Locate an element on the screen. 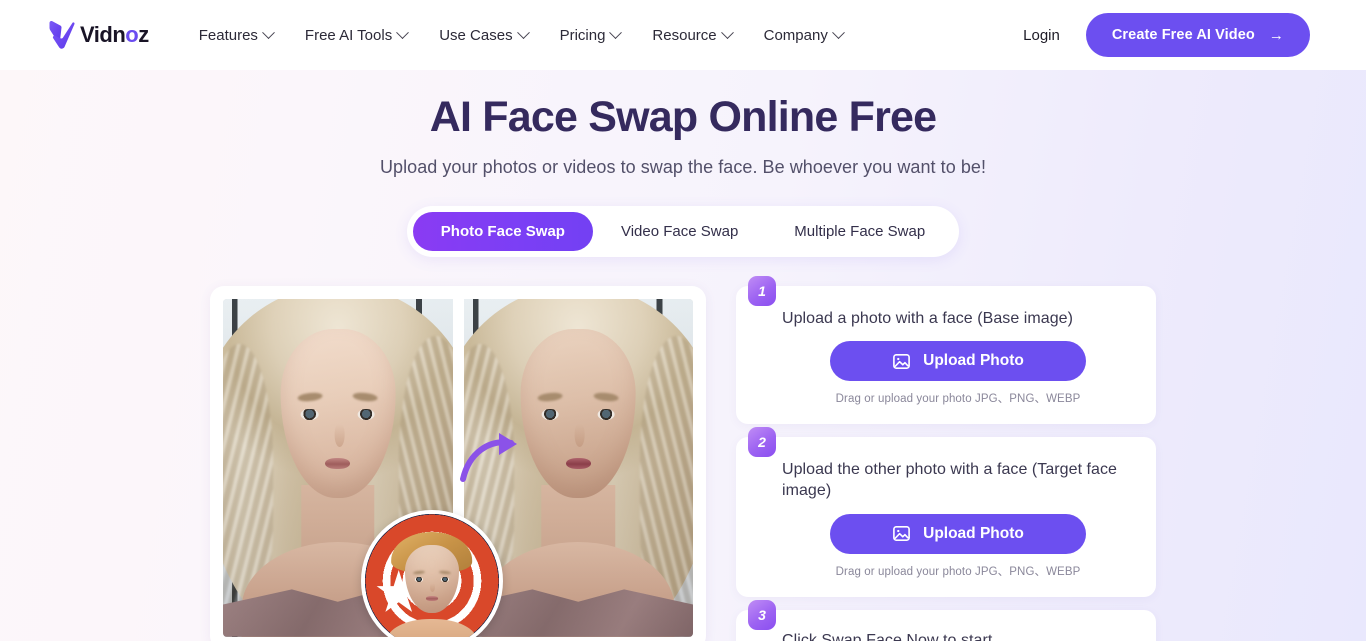 The height and width of the screenshot is (641, 1366). step-number-badge: 3 is located at coordinates (762, 614).